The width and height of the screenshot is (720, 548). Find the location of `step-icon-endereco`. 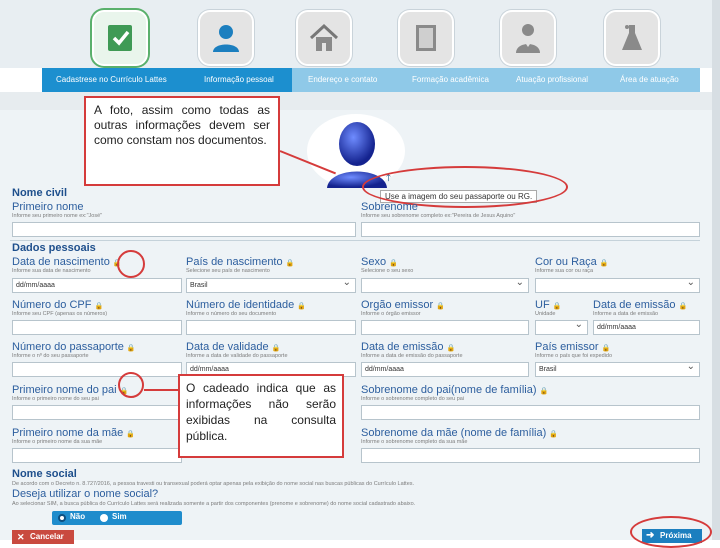

step-icon-endereco is located at coordinates (324, 38).